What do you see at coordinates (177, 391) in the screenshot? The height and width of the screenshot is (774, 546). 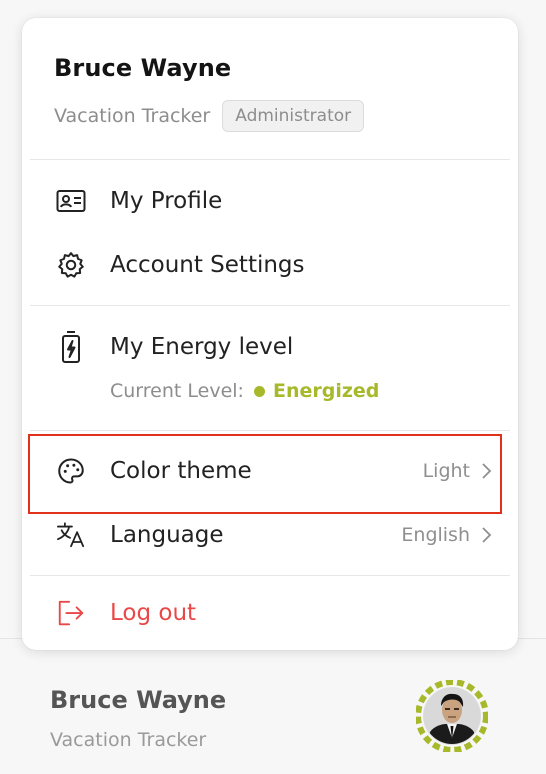 I see `energy-current-label: Current Level:` at bounding box center [177, 391].